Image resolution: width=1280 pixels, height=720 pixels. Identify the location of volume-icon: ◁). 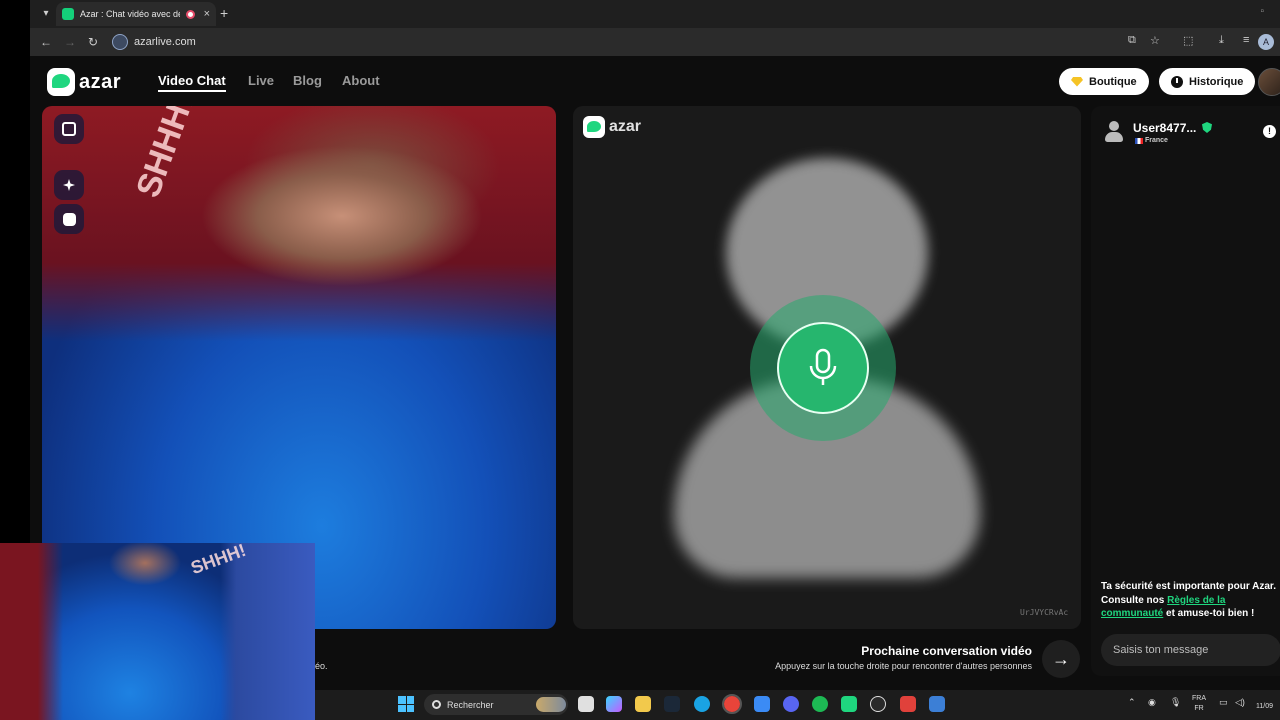
(1240, 702).